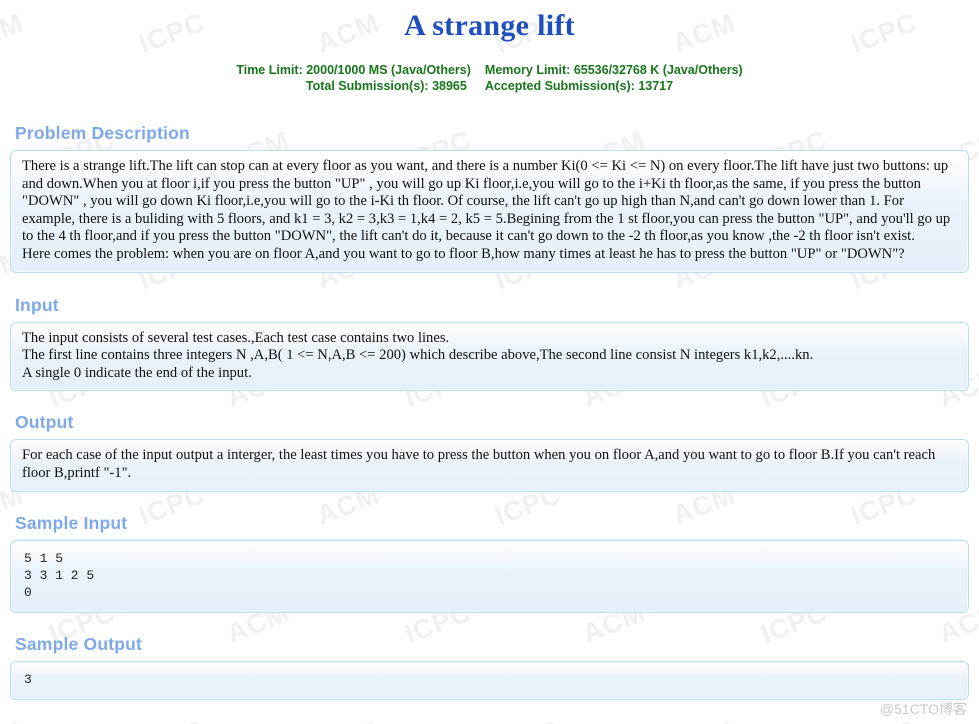 The image size is (979, 724). What do you see at coordinates (579, 86) in the screenshot?
I see `accepted-submissions-text: Accepted Submission(s): 13717` at bounding box center [579, 86].